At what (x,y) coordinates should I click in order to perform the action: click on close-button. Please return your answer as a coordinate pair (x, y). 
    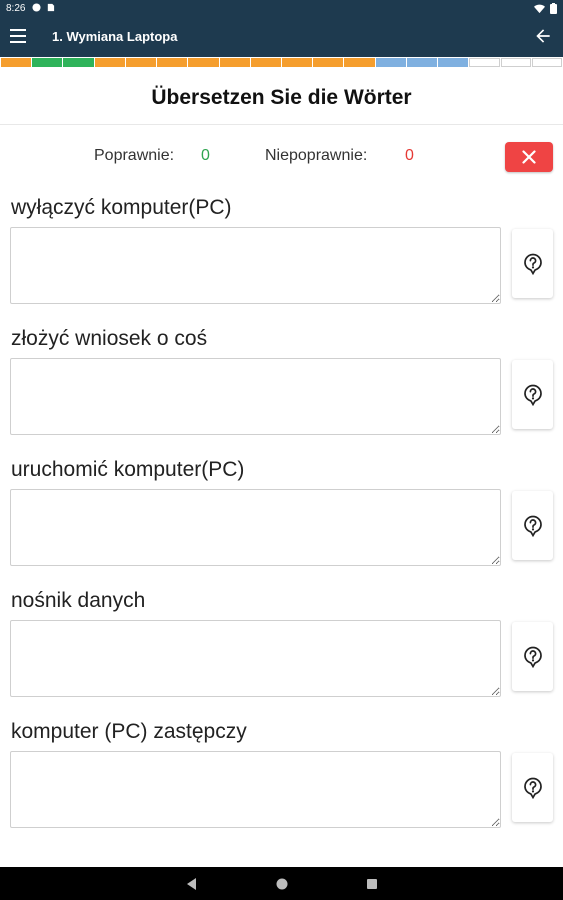
    Looking at the image, I should click on (529, 157).